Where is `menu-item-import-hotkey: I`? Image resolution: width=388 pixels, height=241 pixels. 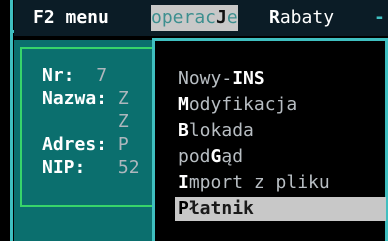 menu-item-import-hotkey: I is located at coordinates (183, 182).